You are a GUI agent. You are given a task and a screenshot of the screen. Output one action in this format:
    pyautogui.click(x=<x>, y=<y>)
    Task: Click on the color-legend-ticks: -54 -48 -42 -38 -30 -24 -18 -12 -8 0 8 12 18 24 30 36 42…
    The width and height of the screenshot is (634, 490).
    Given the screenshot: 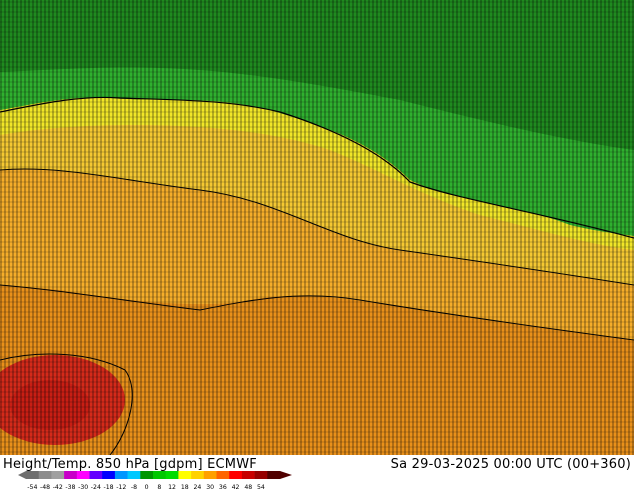 What is the action you would take?
    pyautogui.click(x=146, y=487)
    